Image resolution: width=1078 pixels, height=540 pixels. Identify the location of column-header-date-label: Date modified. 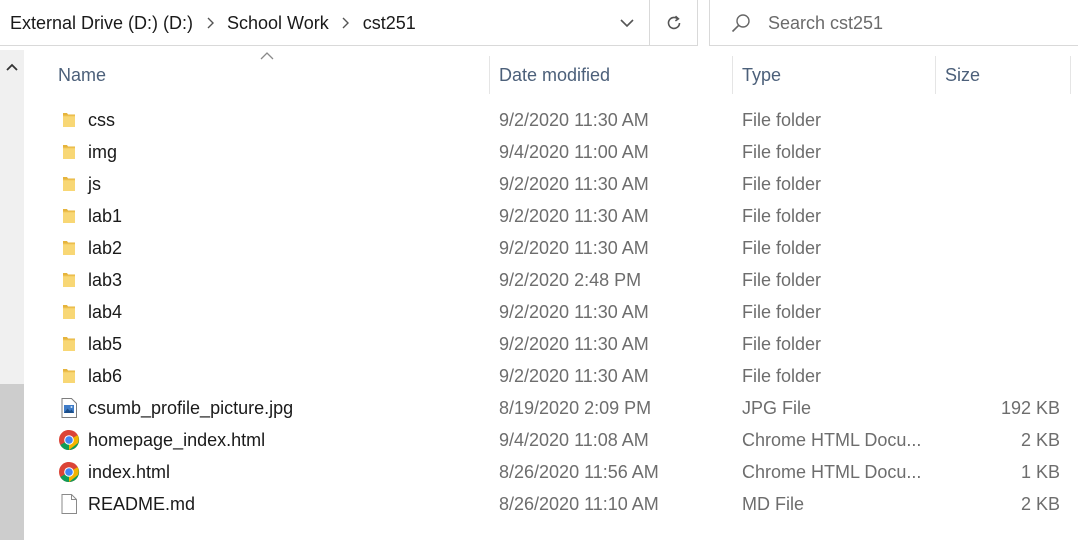
(555, 74).